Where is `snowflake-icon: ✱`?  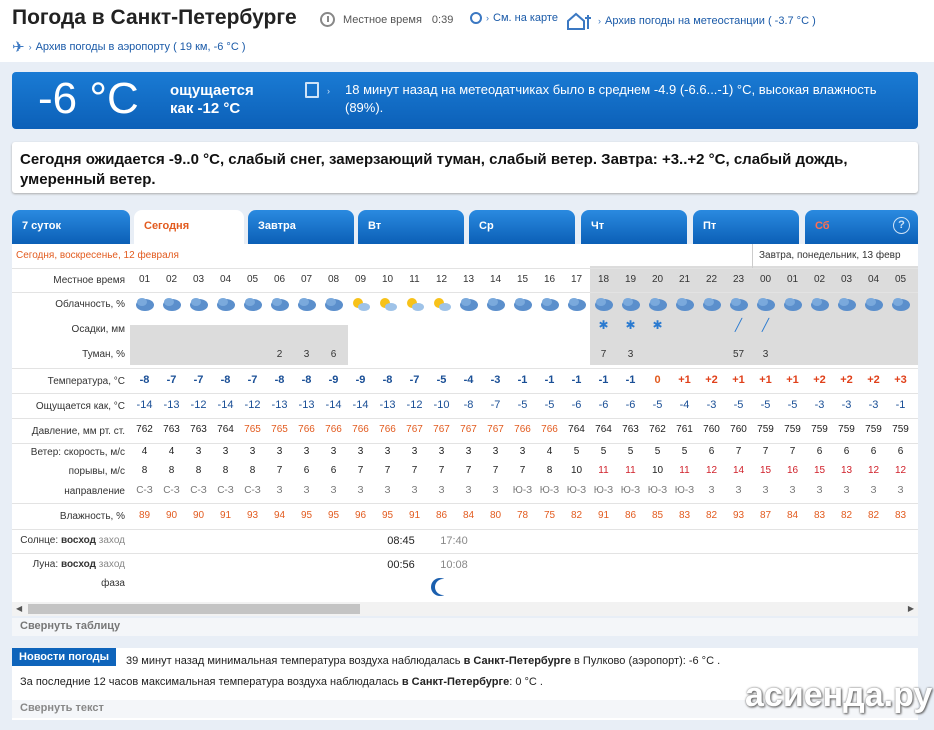
snowflake-icon: ✱ is located at coordinates (630, 325).